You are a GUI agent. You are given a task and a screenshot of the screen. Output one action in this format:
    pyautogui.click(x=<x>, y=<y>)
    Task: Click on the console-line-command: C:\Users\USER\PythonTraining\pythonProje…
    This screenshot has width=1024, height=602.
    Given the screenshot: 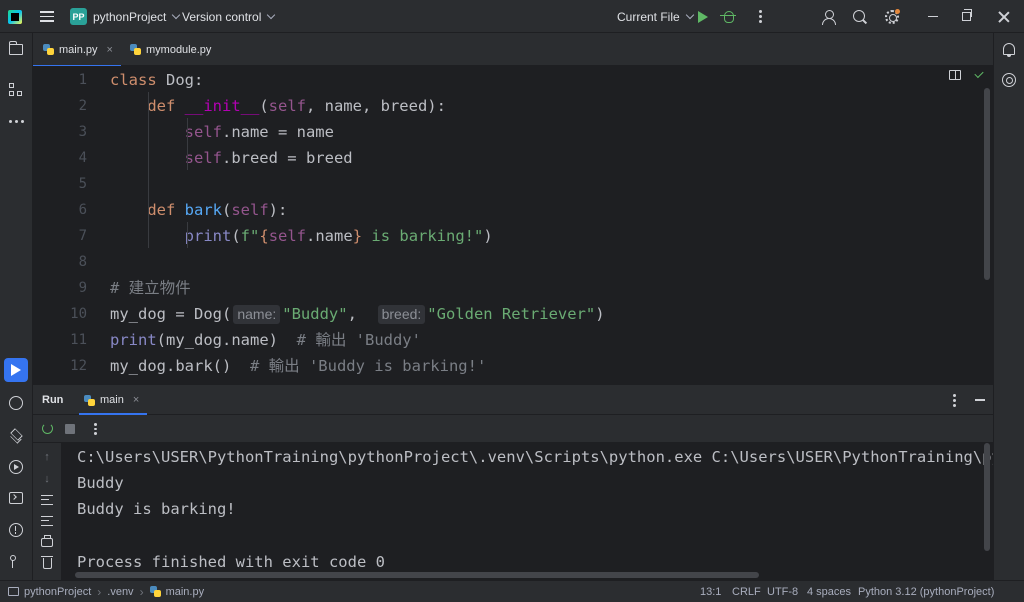 What is the action you would take?
    pyautogui.click(x=535, y=457)
    